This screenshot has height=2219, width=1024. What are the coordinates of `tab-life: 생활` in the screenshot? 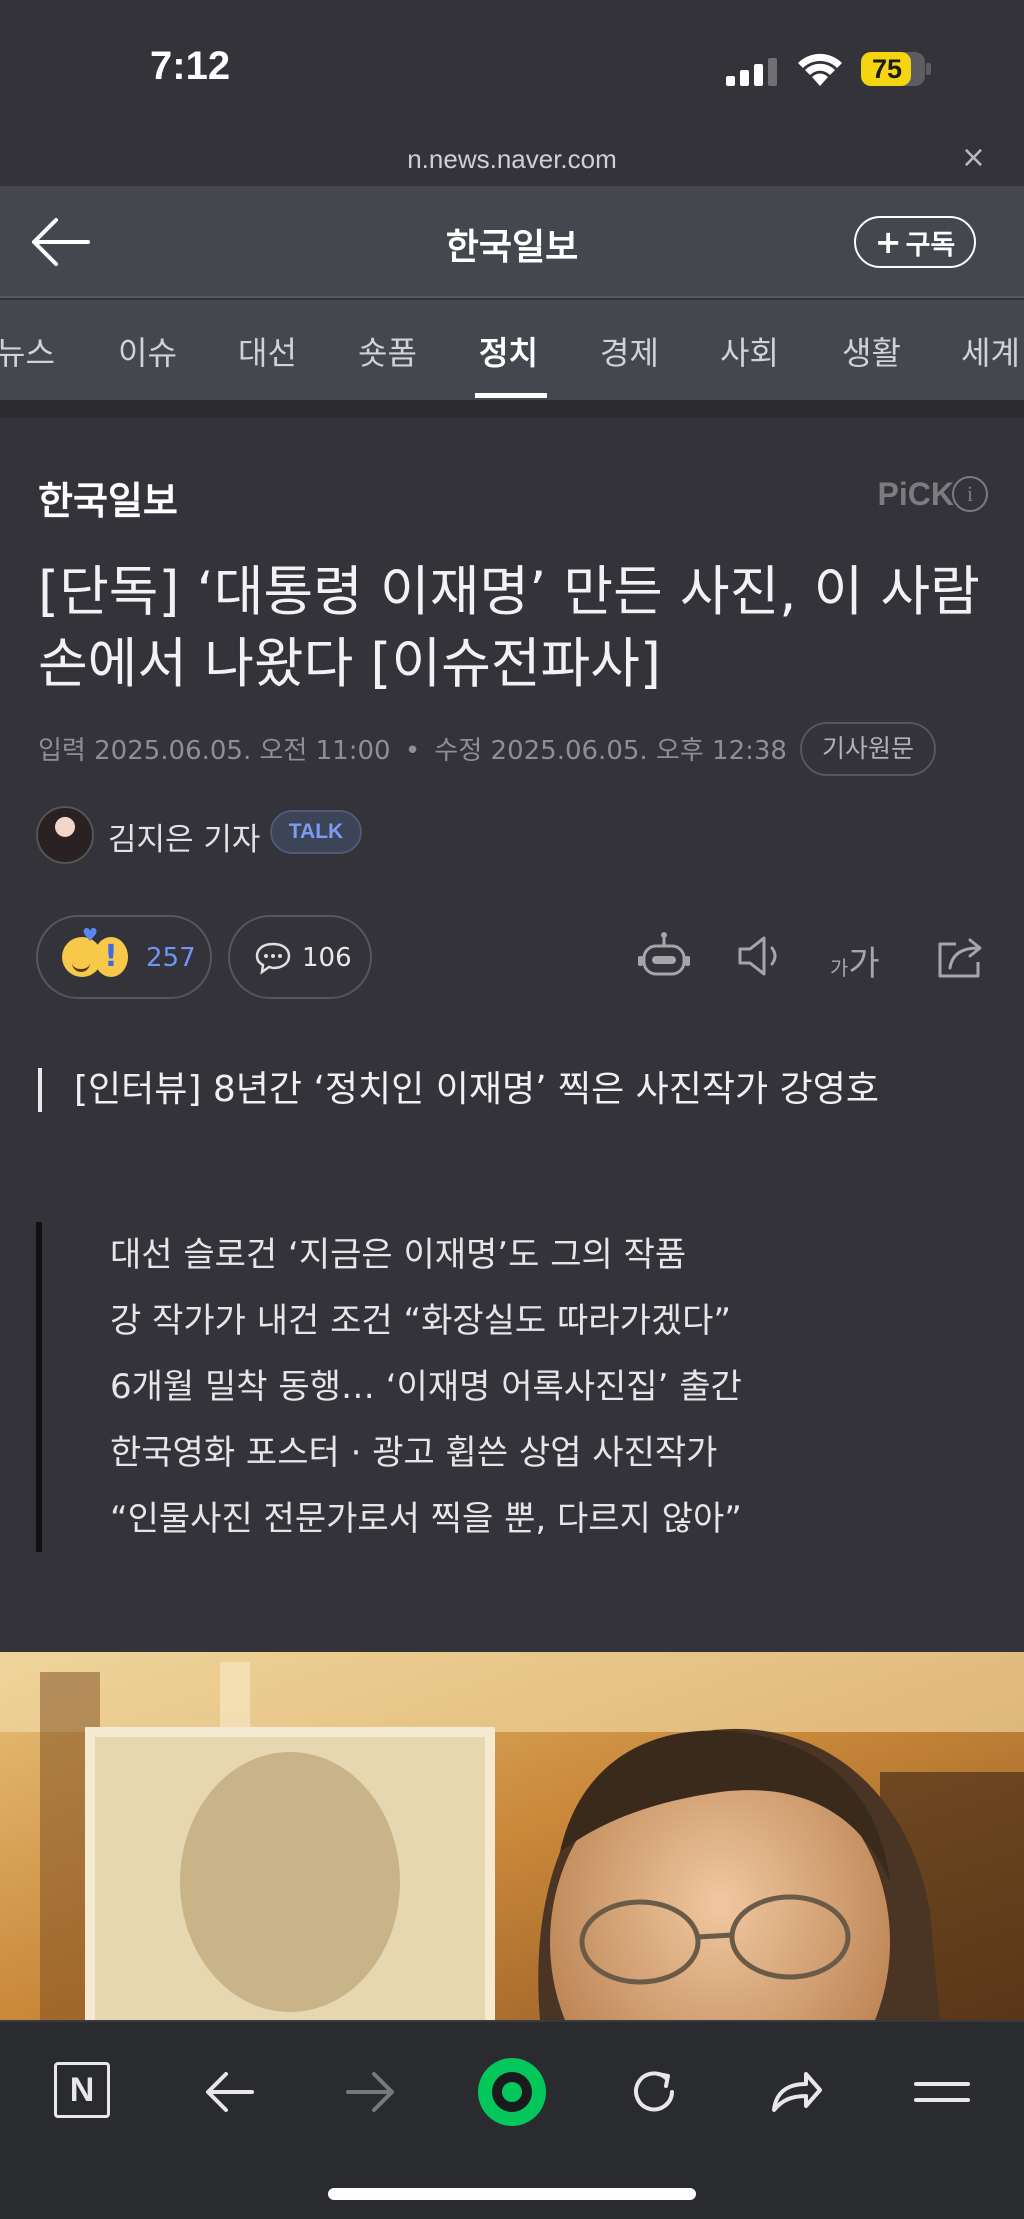 It's located at (871, 351).